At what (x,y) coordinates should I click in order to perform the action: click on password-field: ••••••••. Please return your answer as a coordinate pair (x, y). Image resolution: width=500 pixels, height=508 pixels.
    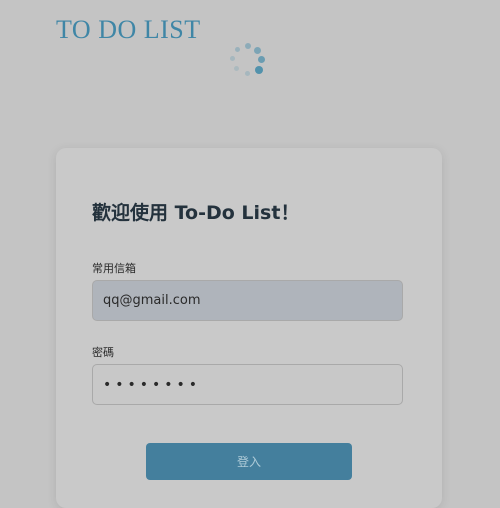
    Looking at the image, I should click on (247, 384).